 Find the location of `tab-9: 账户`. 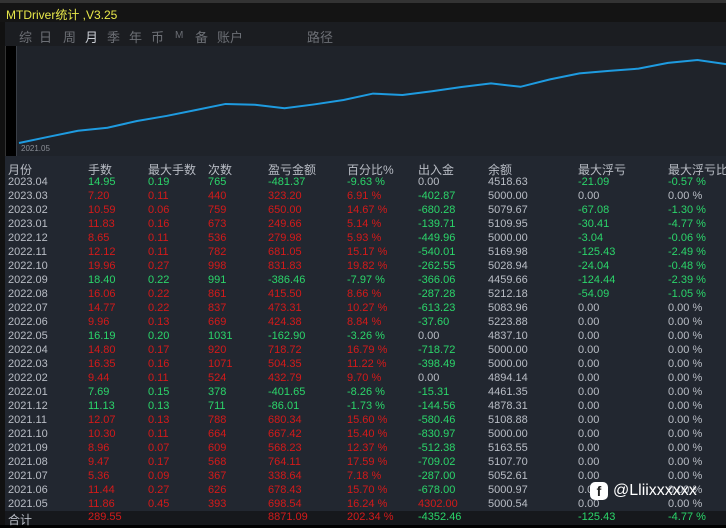

tab-9: 账户 is located at coordinates (230, 36).